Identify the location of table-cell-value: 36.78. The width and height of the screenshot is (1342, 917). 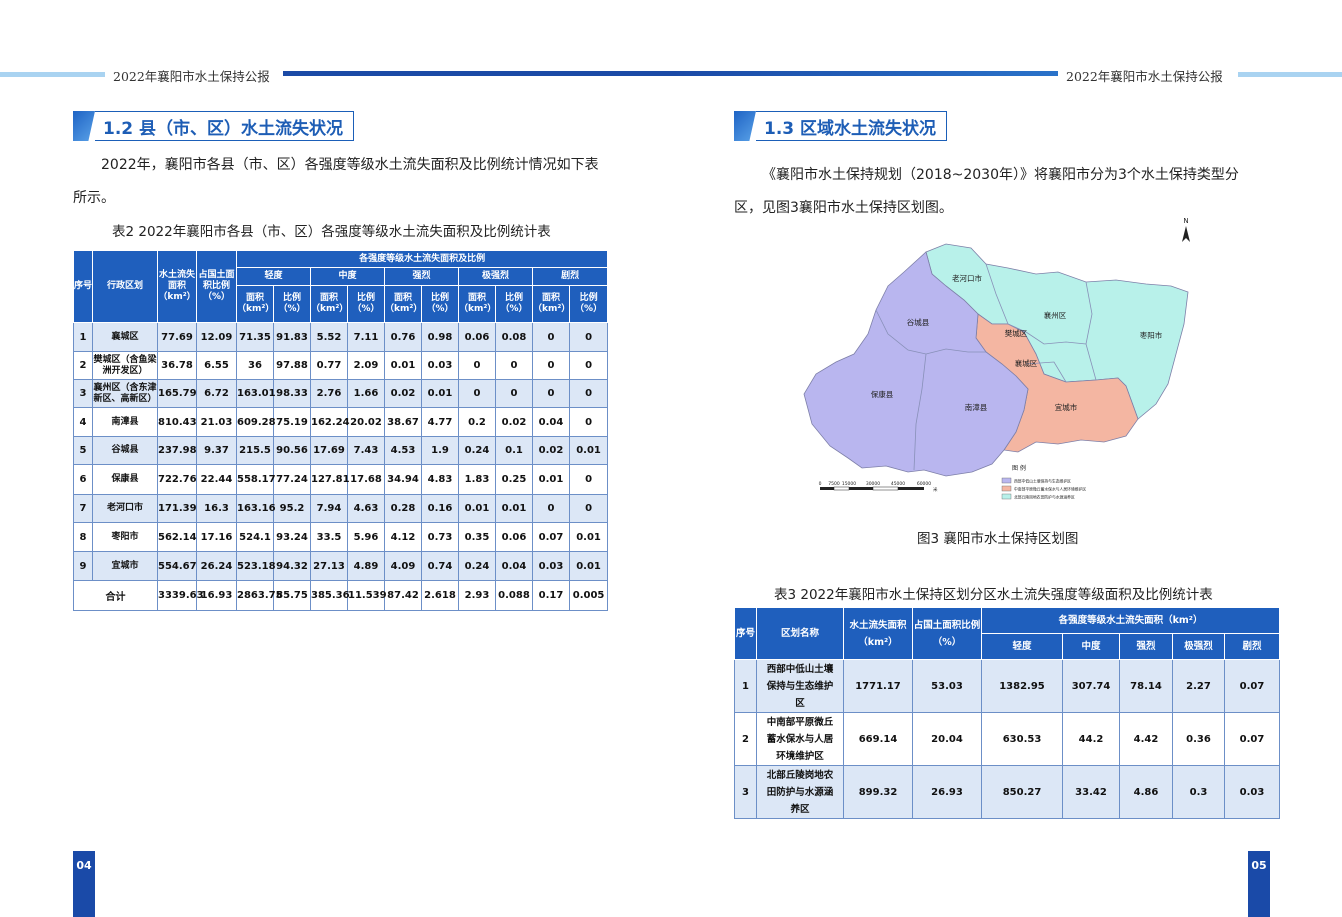
(177, 365).